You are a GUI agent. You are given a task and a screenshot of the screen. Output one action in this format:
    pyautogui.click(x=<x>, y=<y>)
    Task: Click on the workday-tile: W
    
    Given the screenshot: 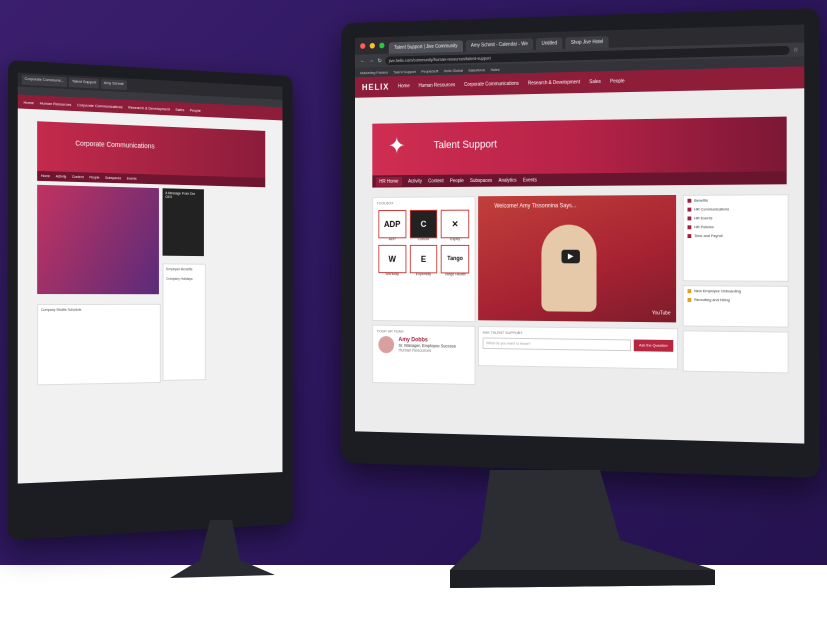 What is the action you would take?
    pyautogui.click(x=392, y=259)
    